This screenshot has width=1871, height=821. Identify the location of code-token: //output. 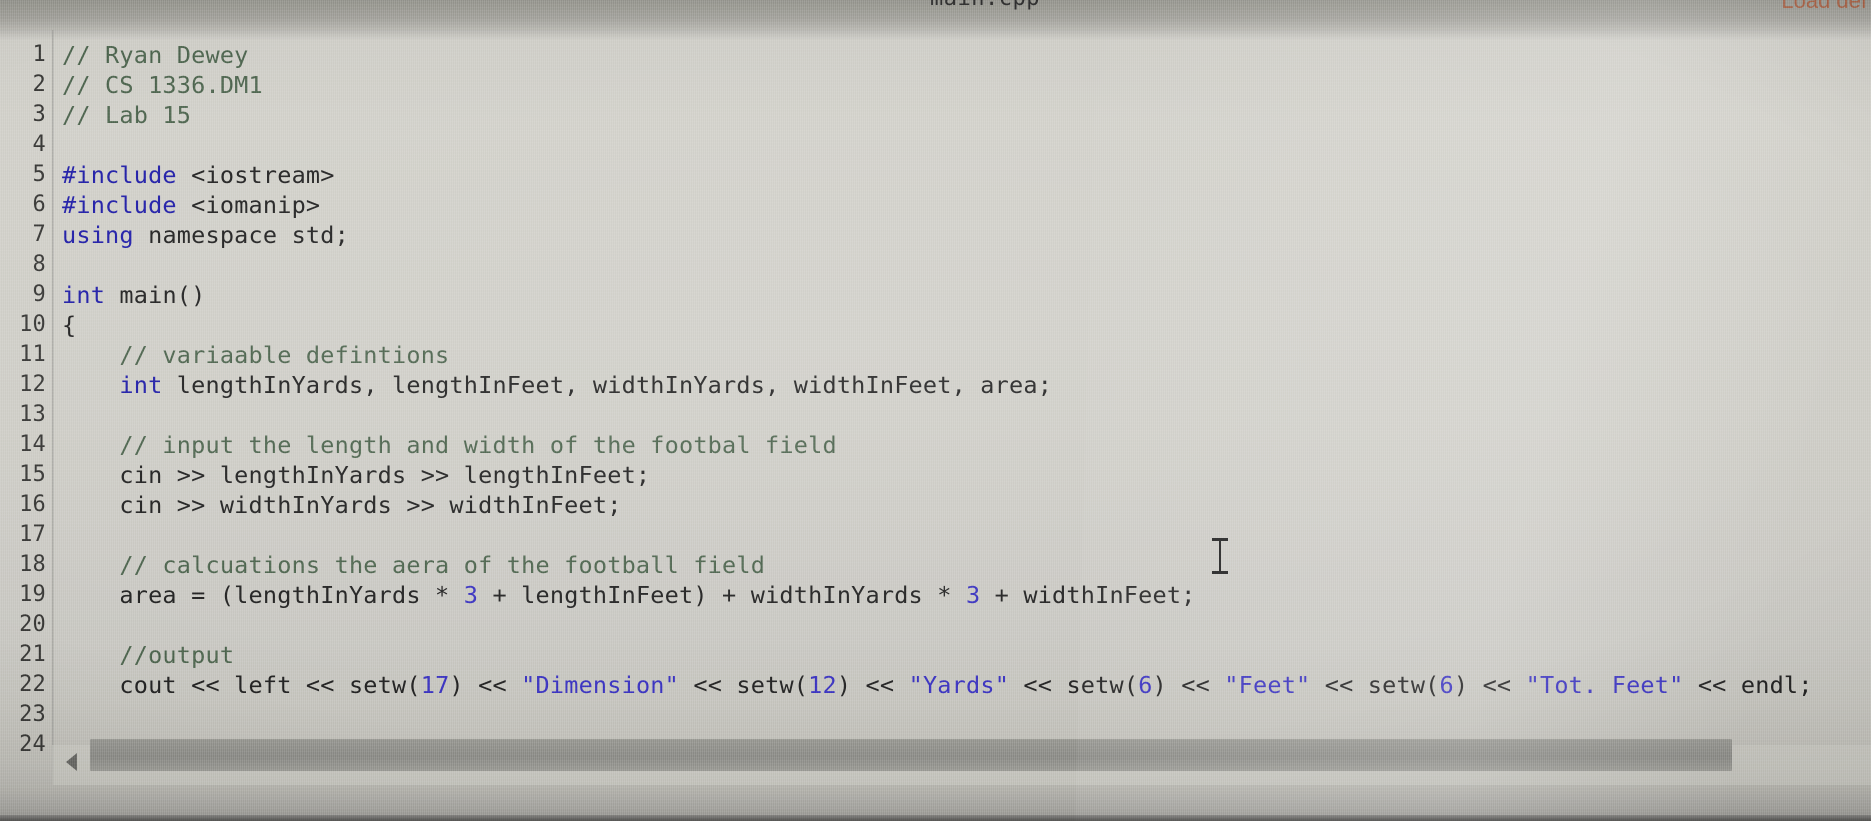
(148, 655).